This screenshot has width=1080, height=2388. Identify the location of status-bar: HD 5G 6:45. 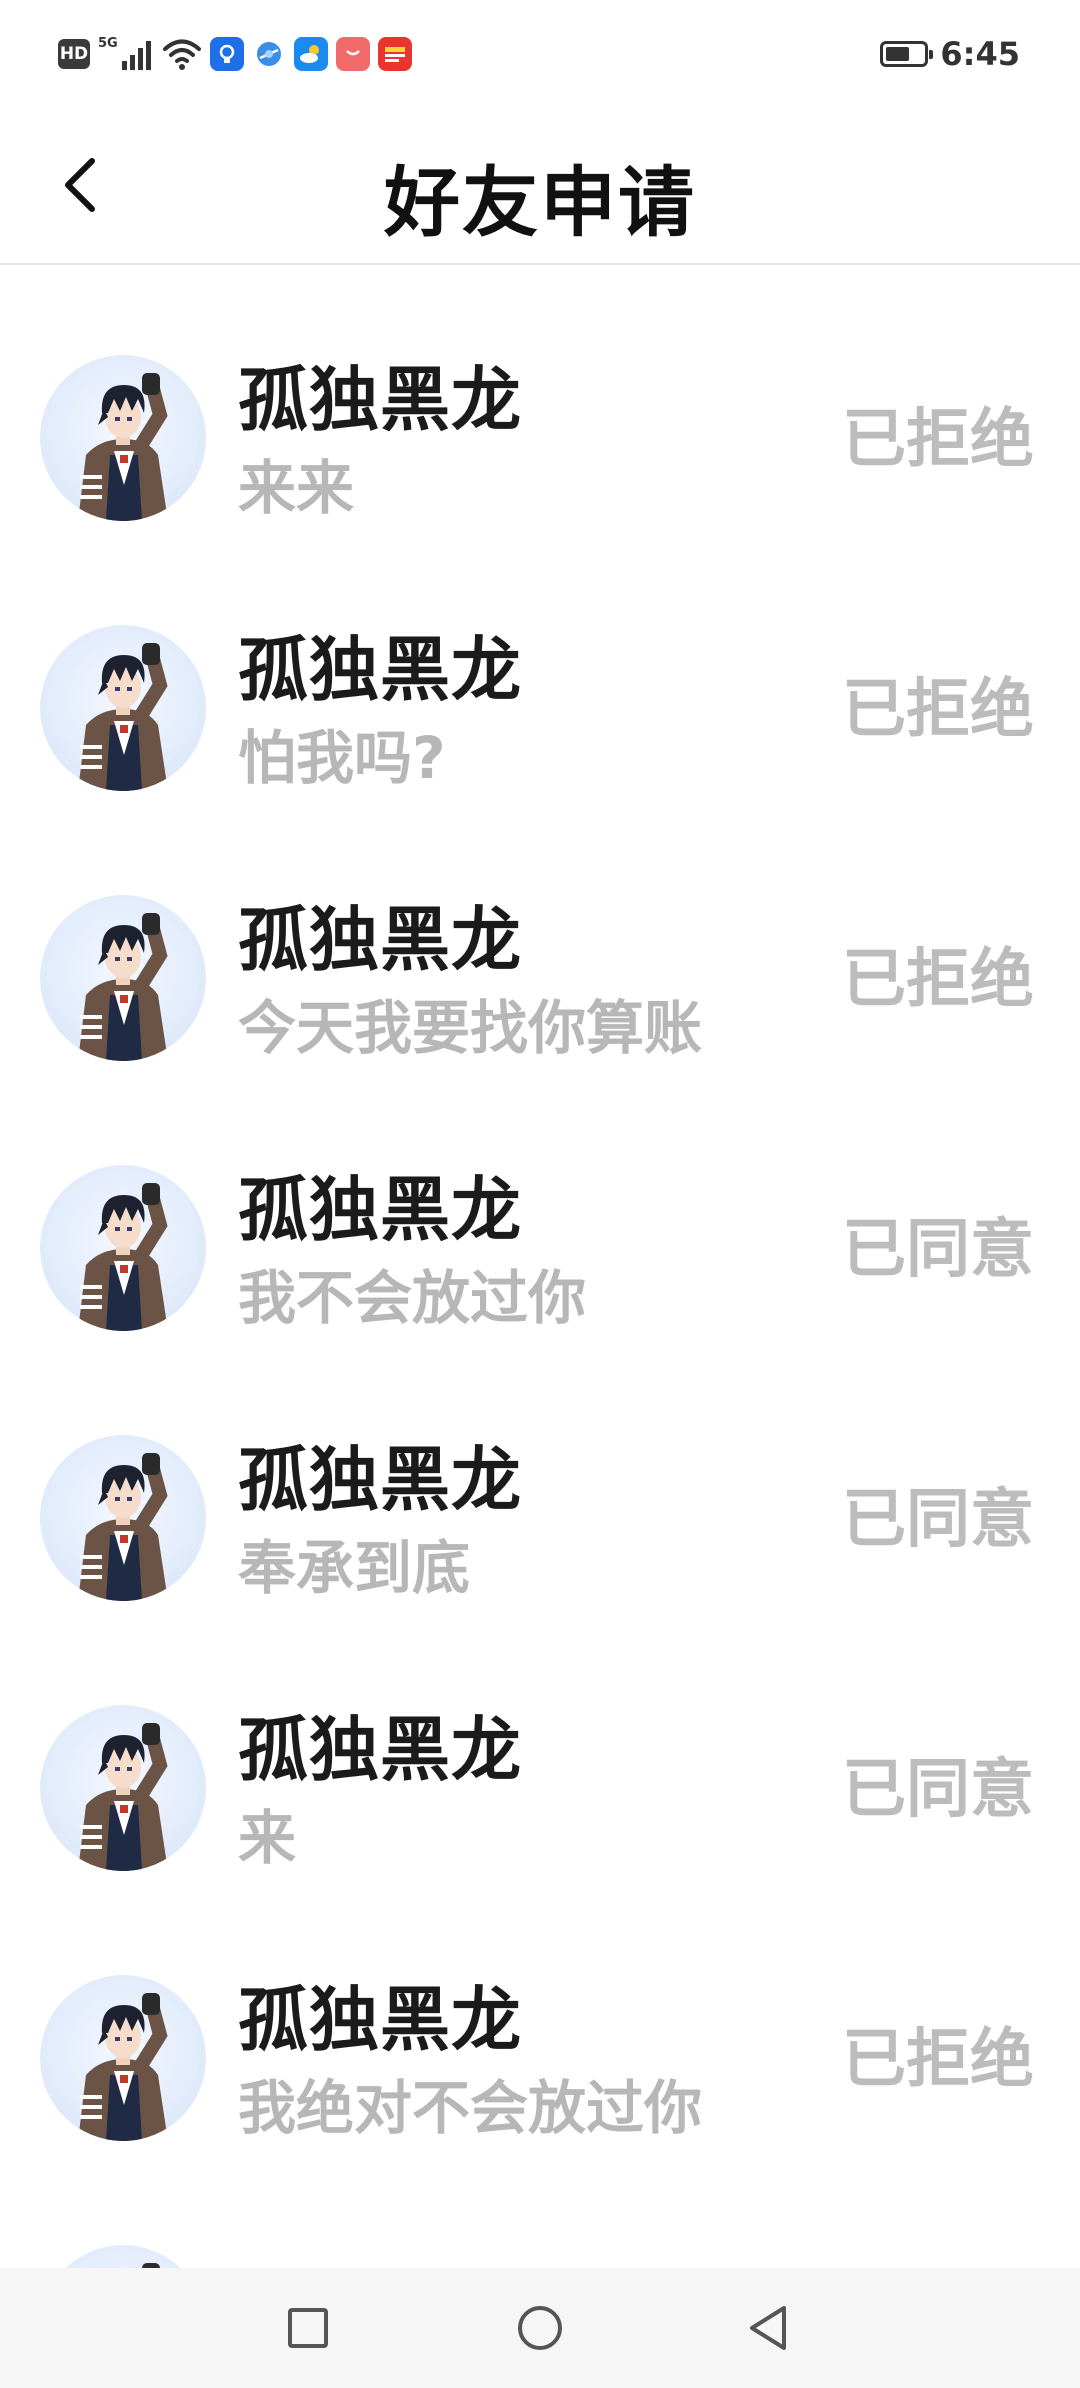
(540, 52).